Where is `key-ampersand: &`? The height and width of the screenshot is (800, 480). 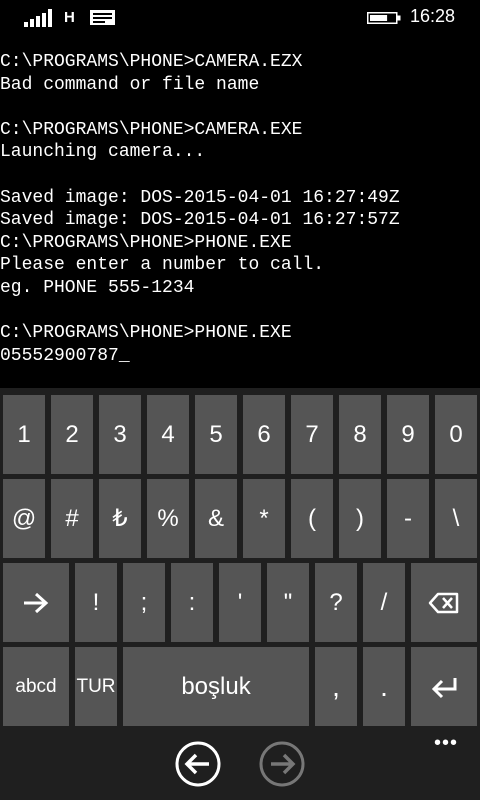 key-ampersand: & is located at coordinates (216, 518).